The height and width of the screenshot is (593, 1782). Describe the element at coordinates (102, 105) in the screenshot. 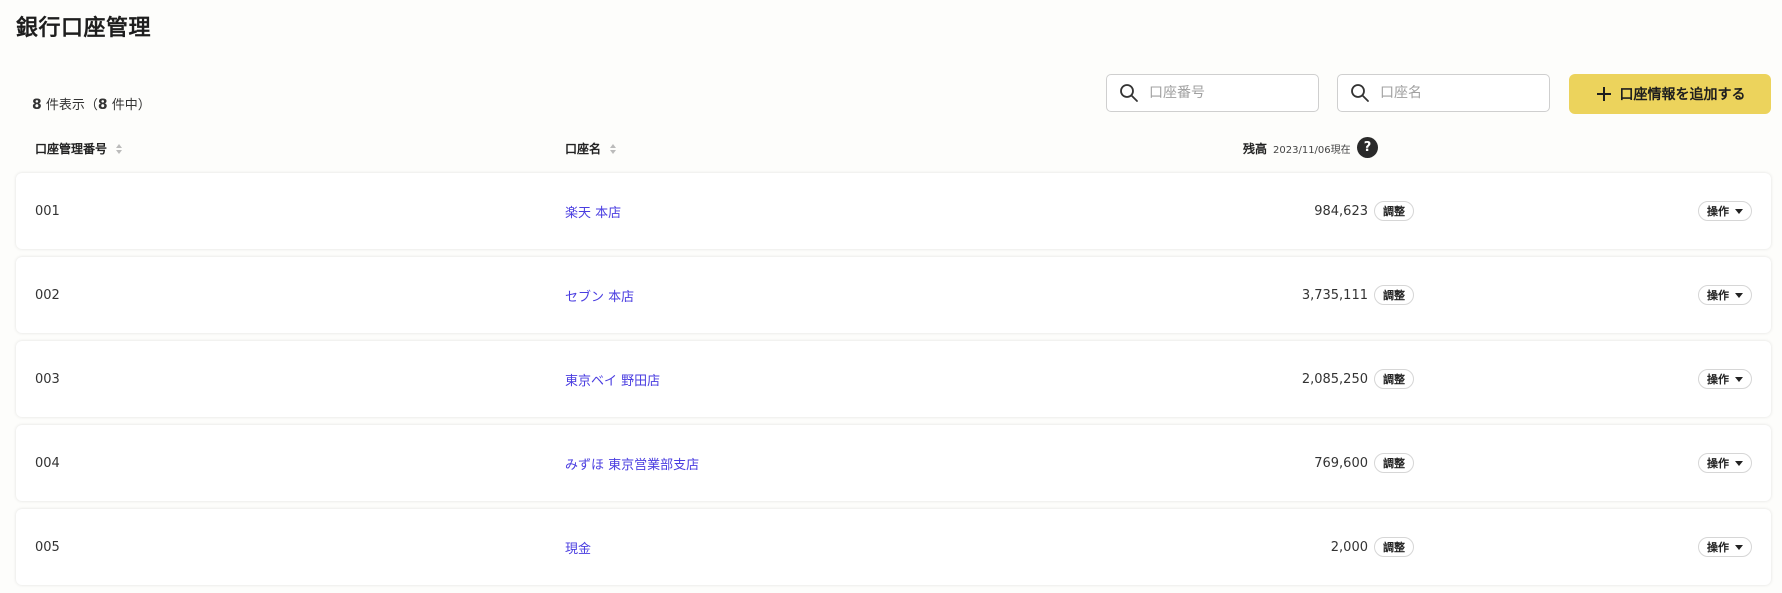

I see `total-count: 8` at that location.